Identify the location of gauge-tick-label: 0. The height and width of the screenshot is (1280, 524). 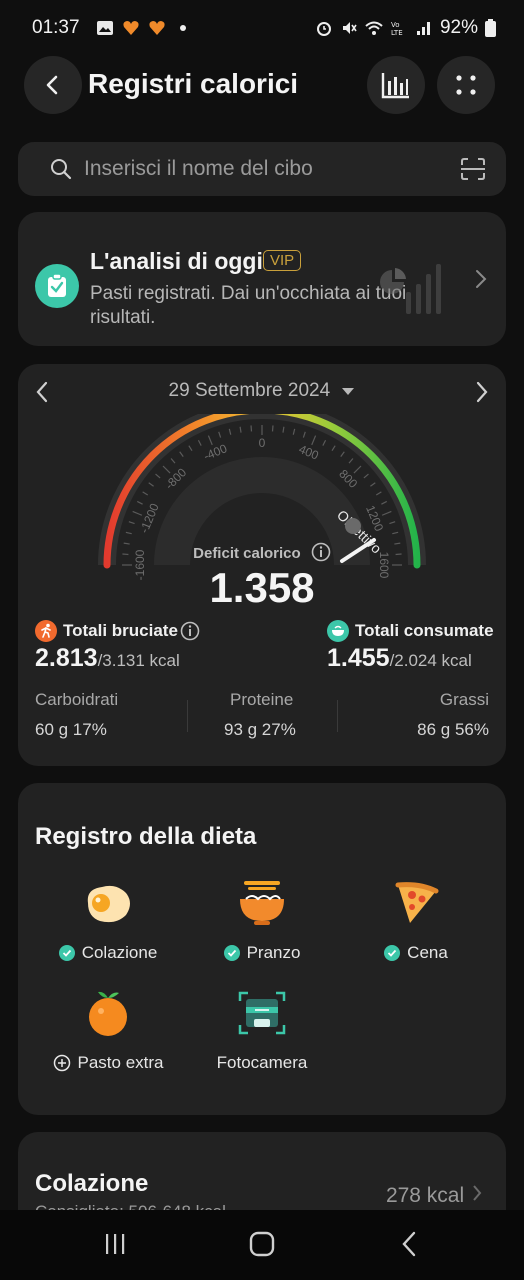
(262, 443).